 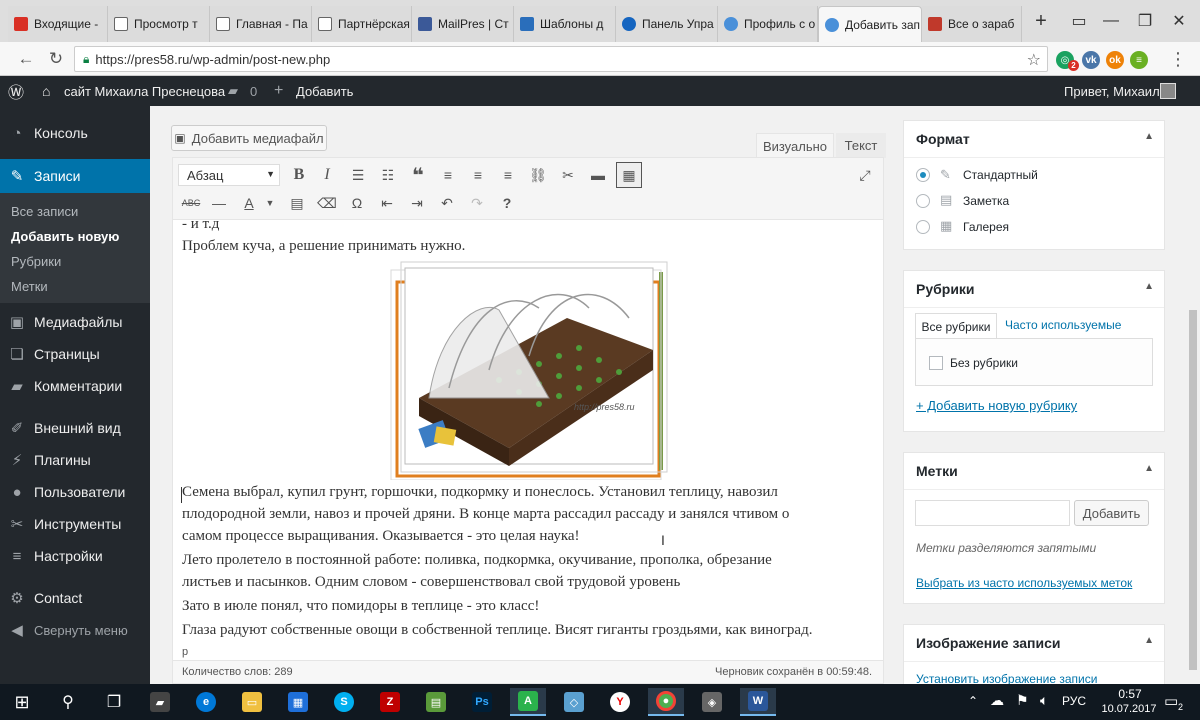 I want to click on format-radio-aside, so click(x=923, y=201).